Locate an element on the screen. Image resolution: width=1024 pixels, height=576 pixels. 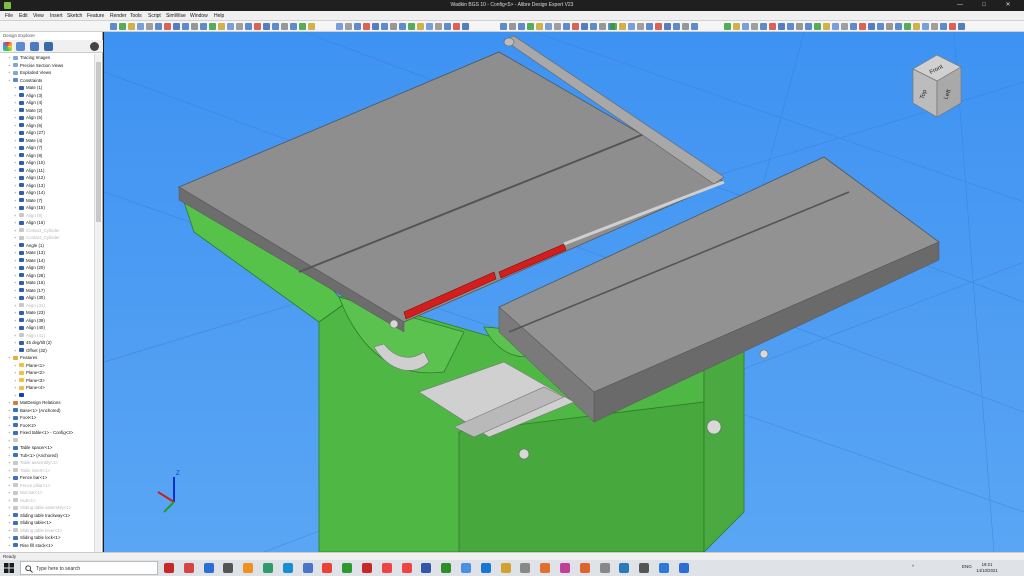
menu-simwise: SimWise is located at coordinates (176, 16).